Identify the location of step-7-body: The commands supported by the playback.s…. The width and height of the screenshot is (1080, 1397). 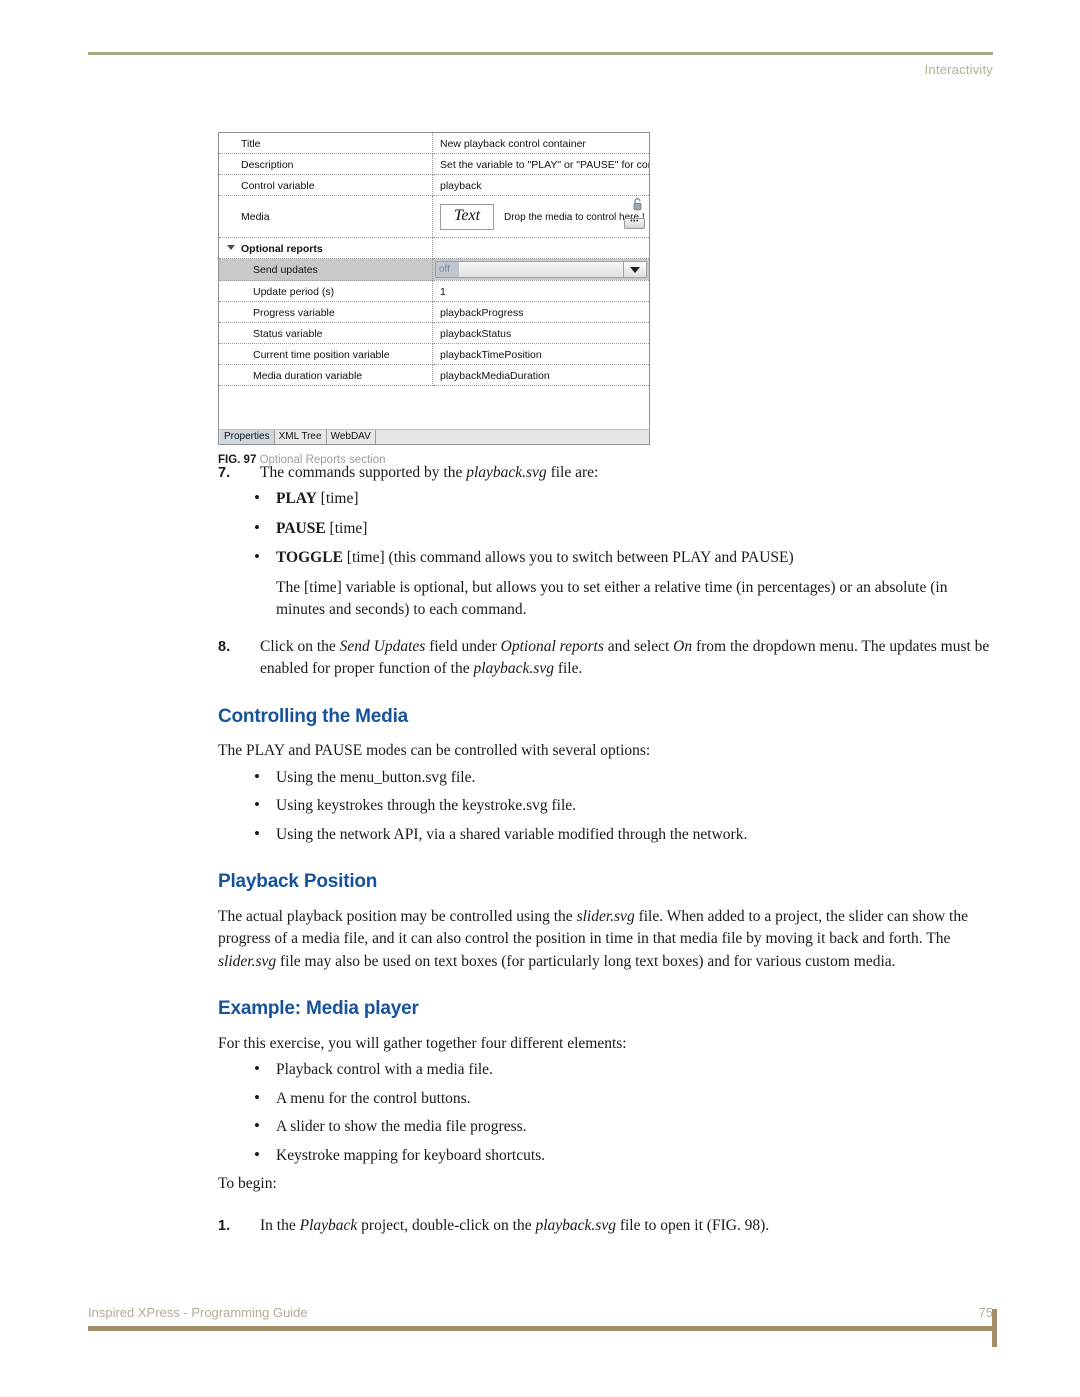
(627, 473).